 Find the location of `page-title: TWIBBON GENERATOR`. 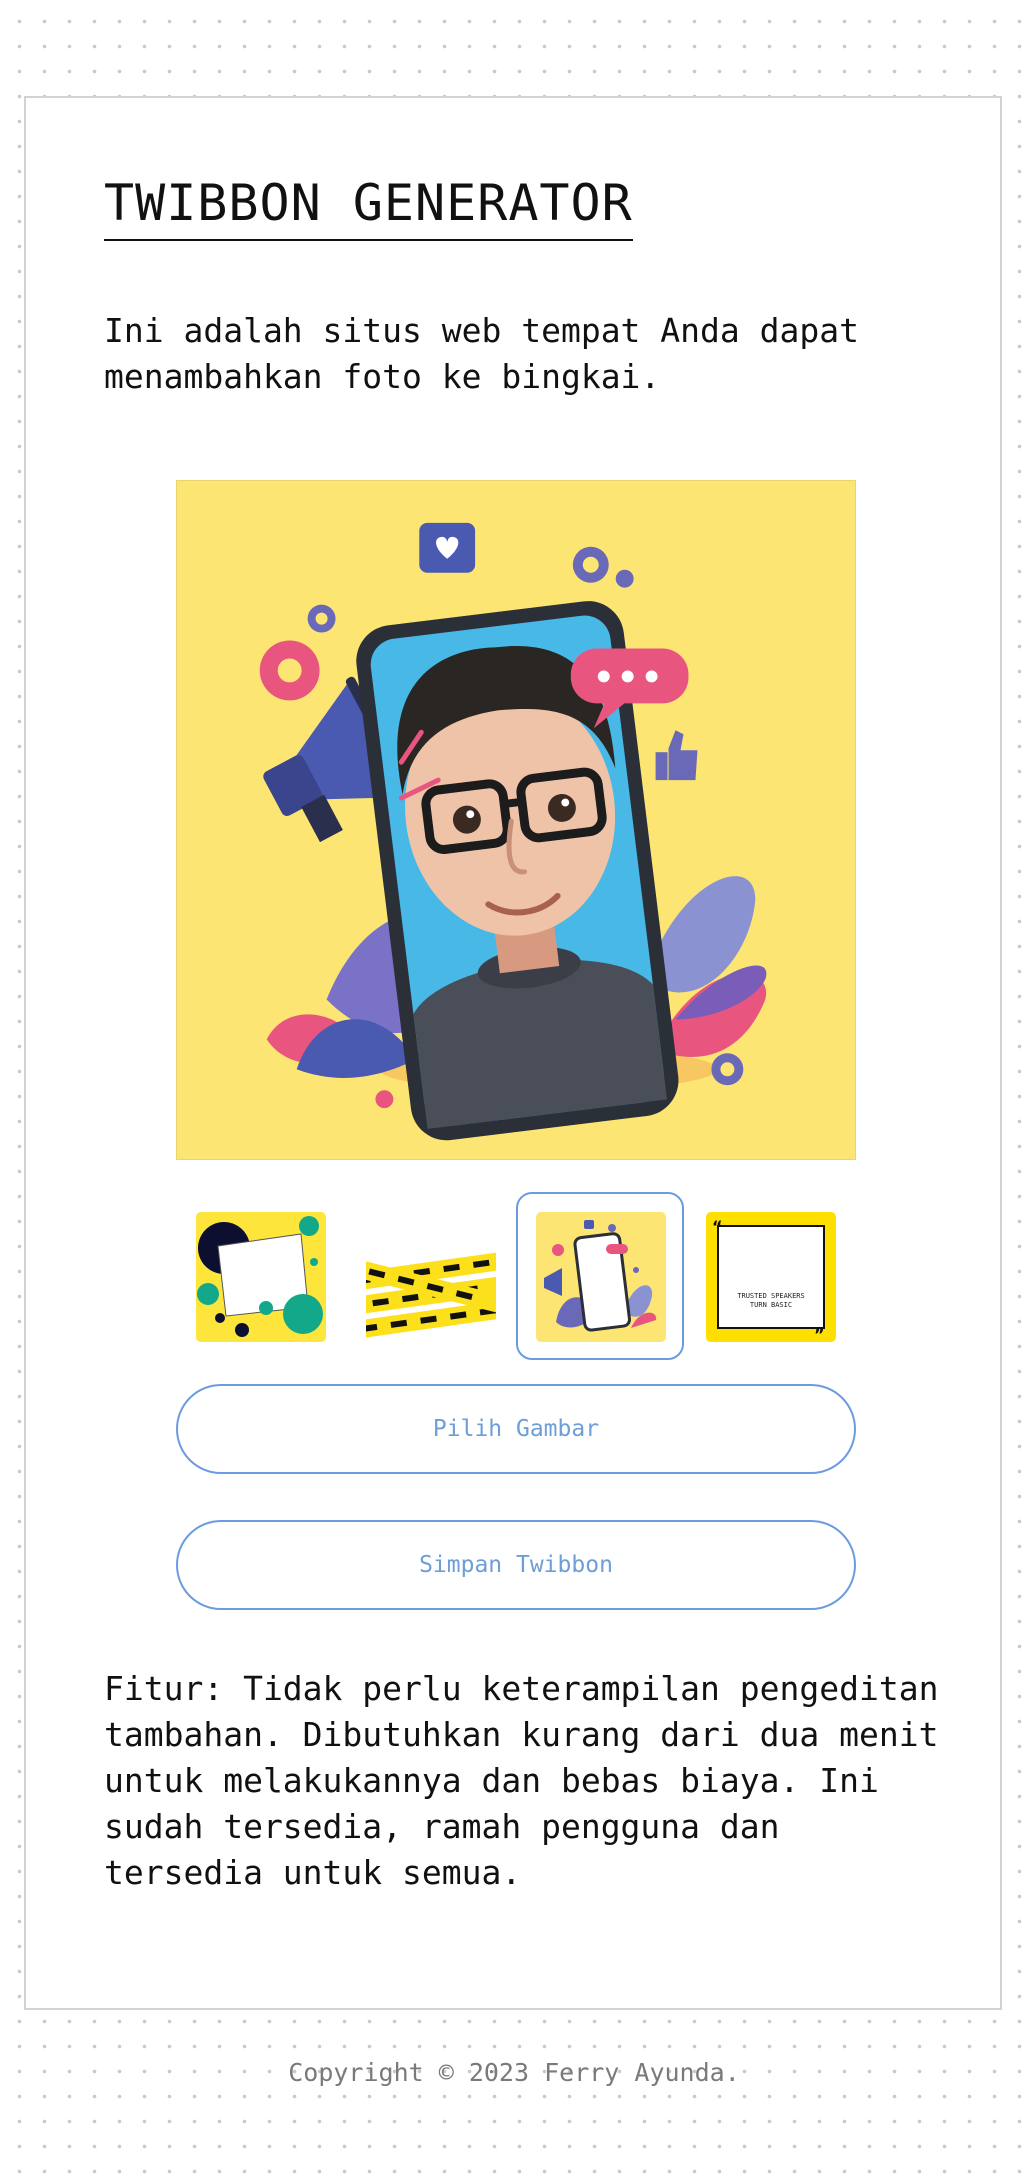

page-title: TWIBBON GENERATOR is located at coordinates (368, 208).